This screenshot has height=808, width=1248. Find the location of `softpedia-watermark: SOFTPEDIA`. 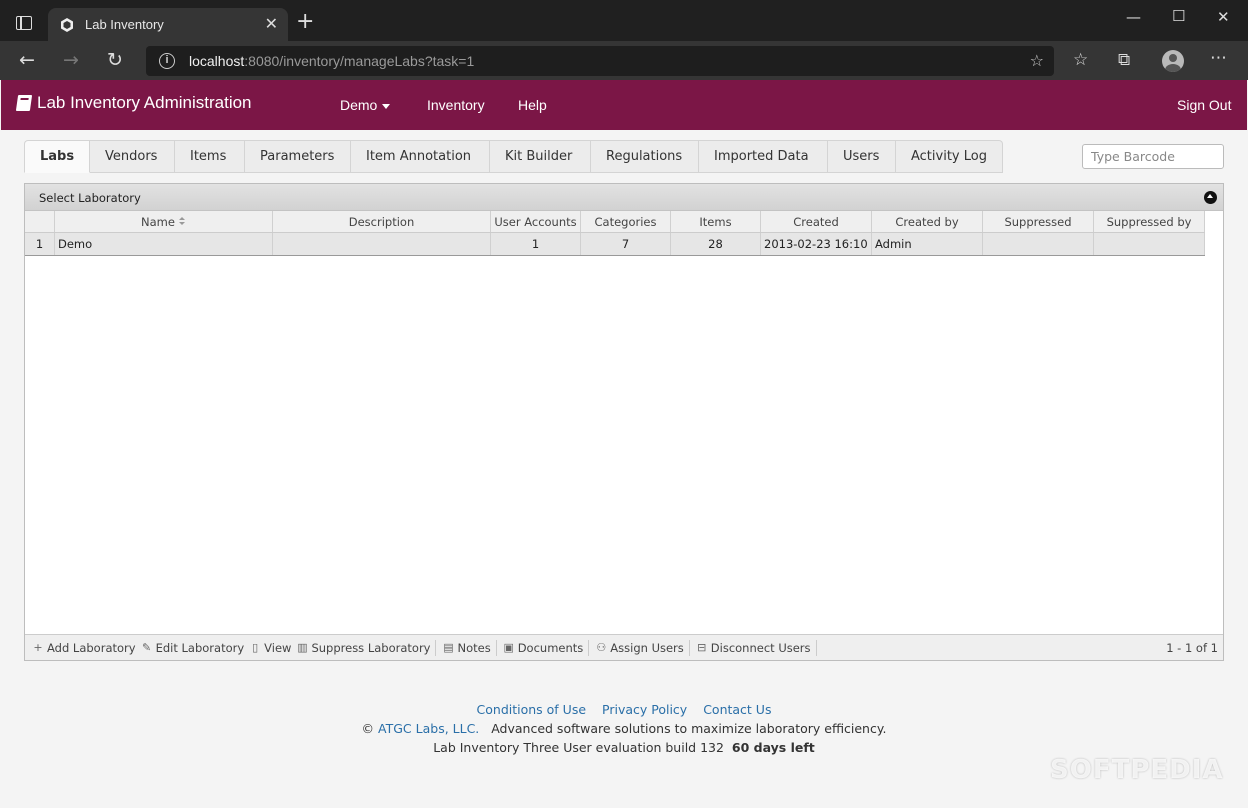

softpedia-watermark: SOFTPEDIA is located at coordinates (1137, 770).